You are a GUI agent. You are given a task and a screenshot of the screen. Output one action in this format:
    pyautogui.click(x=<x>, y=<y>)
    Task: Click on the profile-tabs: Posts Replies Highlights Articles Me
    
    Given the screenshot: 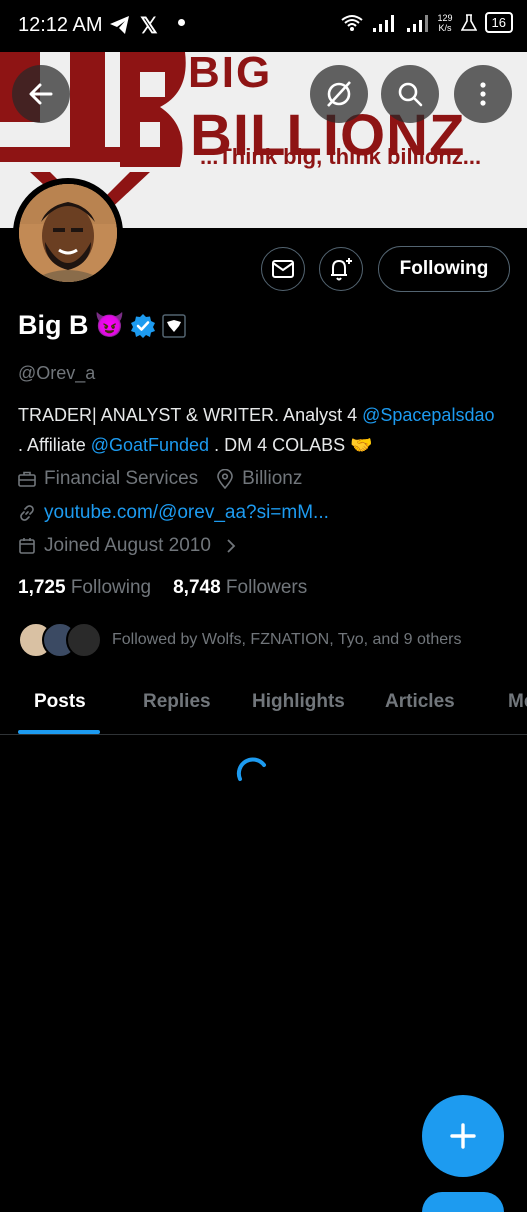 What is the action you would take?
    pyautogui.click(x=263, y=705)
    